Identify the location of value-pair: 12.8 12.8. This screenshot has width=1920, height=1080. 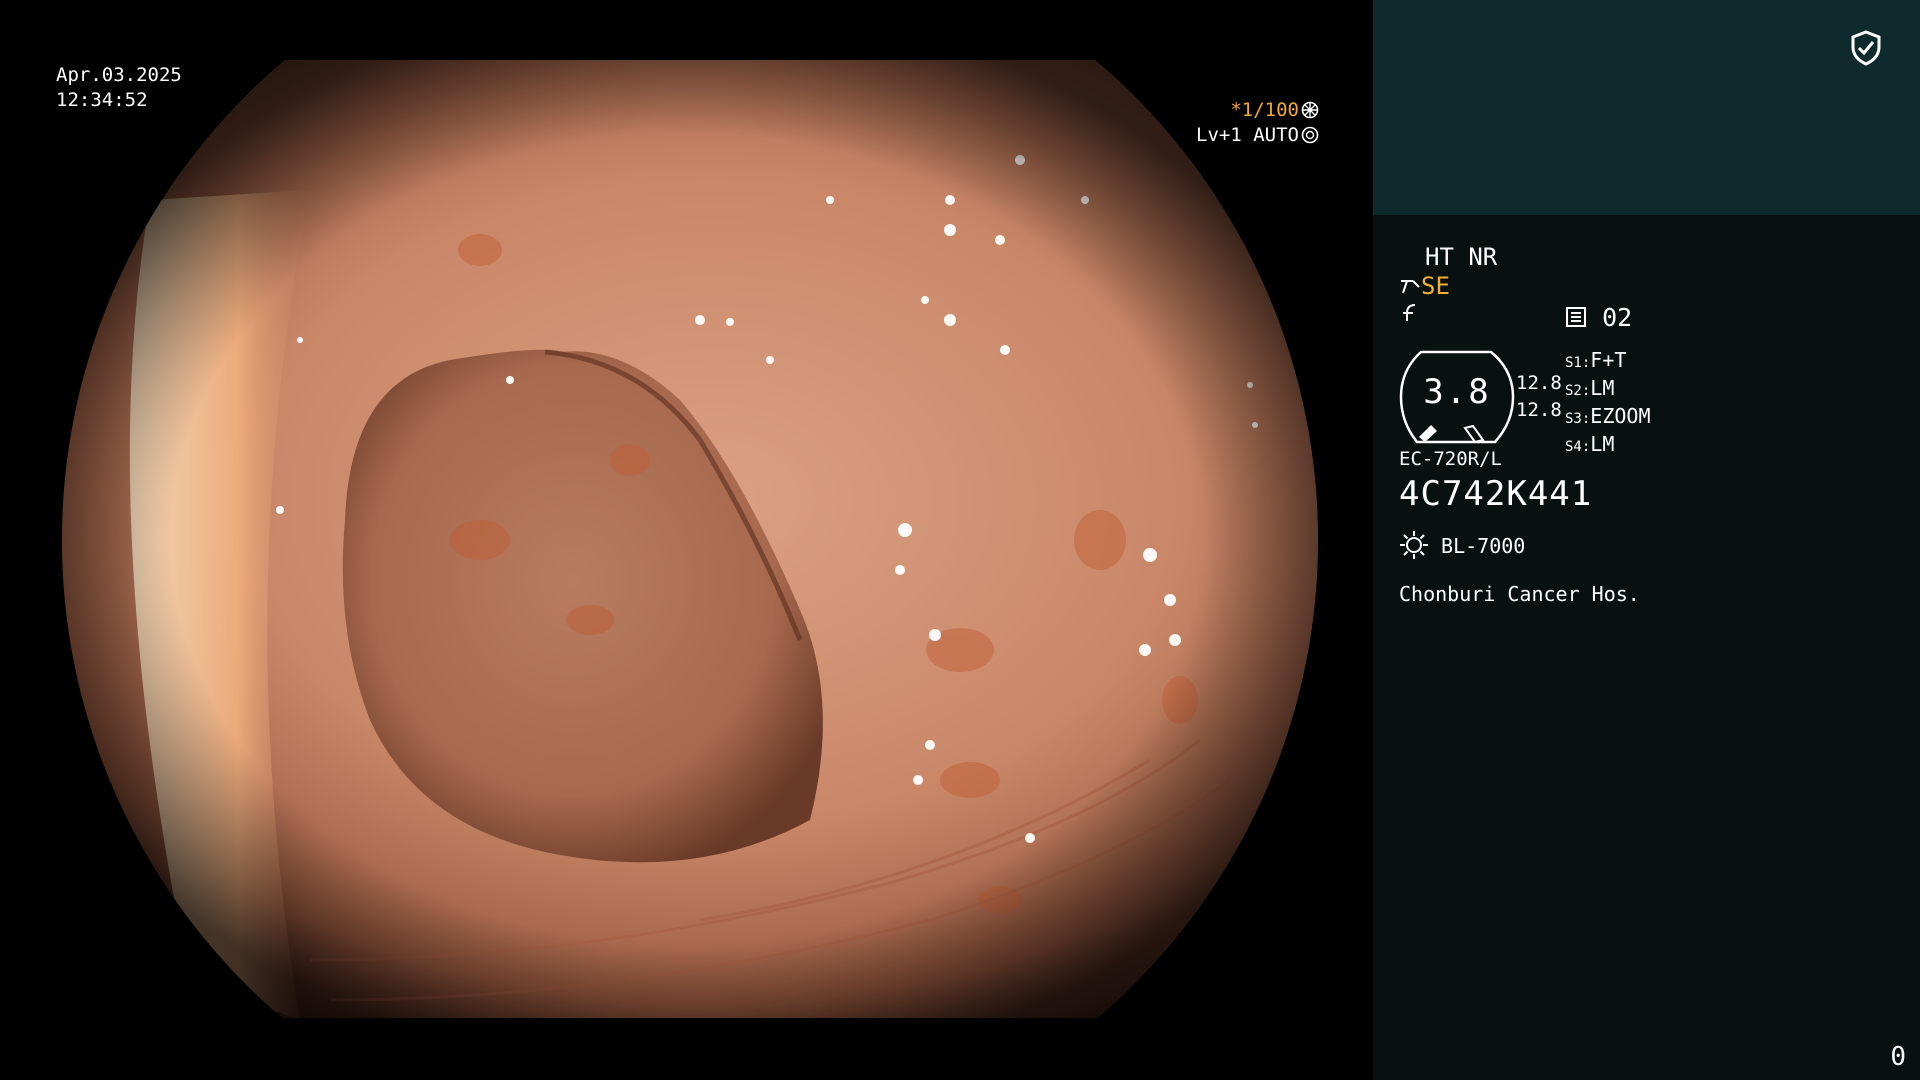
(1539, 397).